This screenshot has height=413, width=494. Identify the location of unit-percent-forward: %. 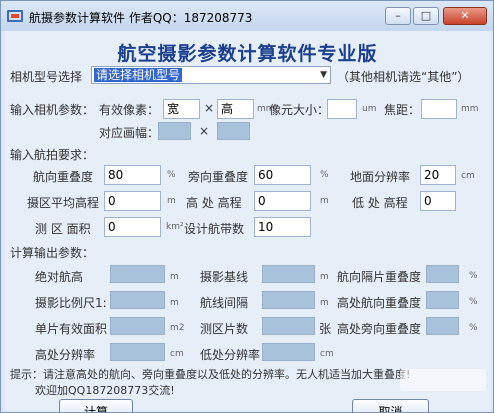
(171, 175).